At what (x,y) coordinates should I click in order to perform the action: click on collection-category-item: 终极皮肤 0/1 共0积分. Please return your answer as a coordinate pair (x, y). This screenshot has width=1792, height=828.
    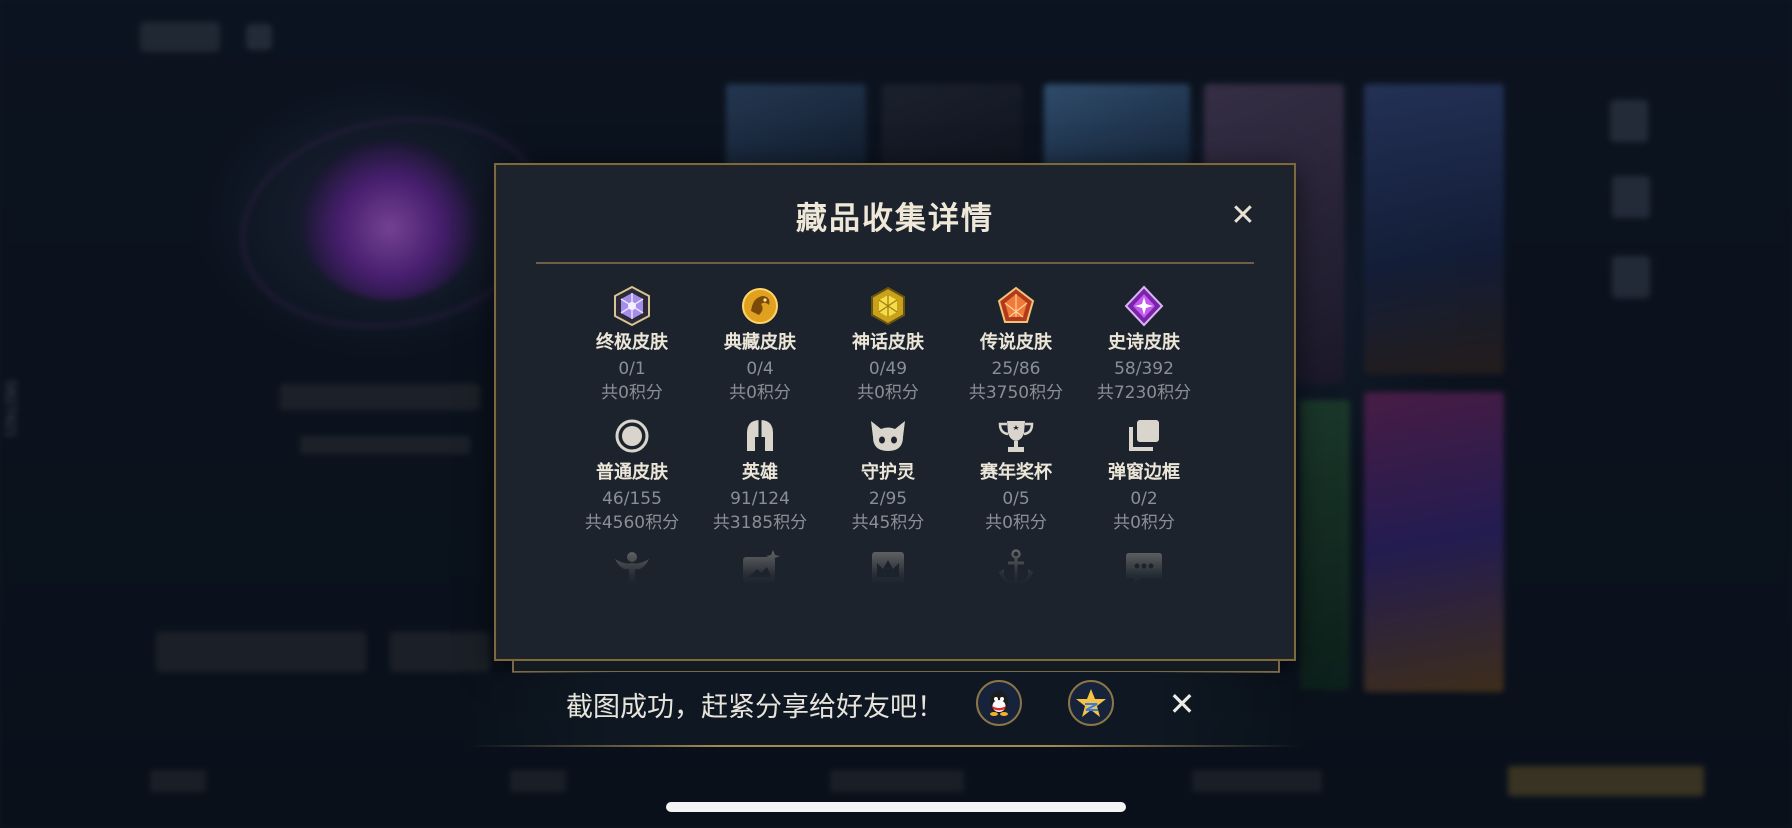
    Looking at the image, I should click on (632, 345).